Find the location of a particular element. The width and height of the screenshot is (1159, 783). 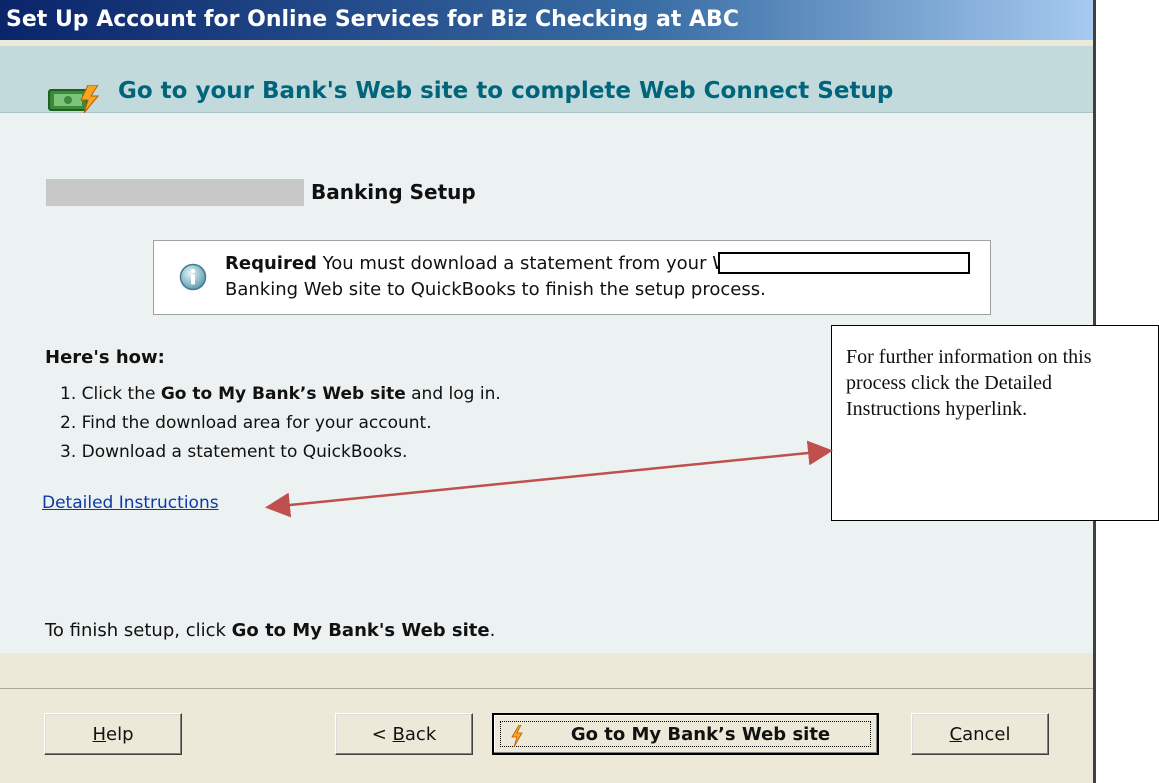

back-mnemonic: B is located at coordinates (398, 734).